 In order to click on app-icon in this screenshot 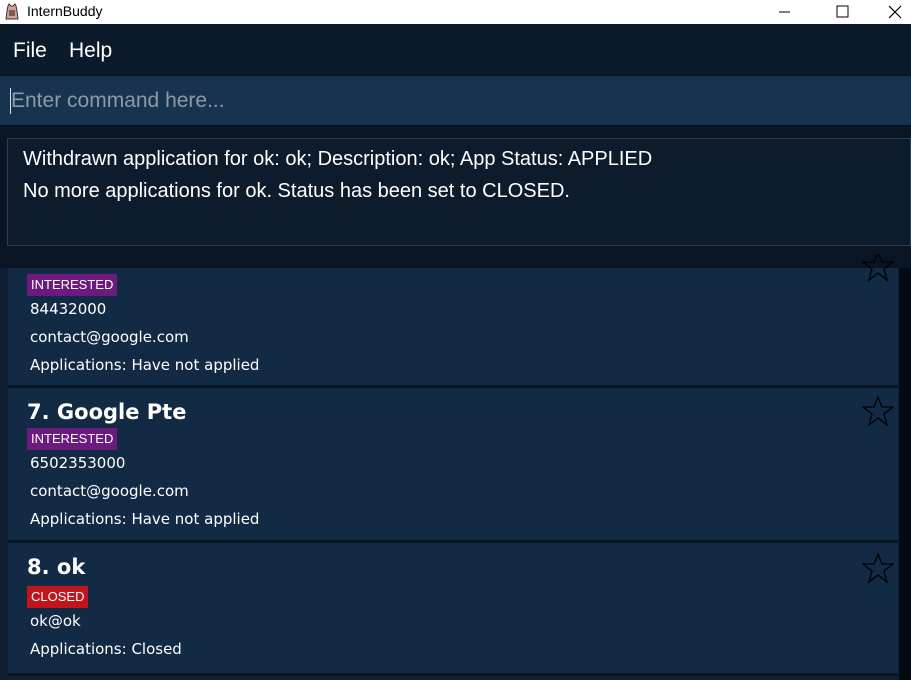, I will do `click(12, 12)`.